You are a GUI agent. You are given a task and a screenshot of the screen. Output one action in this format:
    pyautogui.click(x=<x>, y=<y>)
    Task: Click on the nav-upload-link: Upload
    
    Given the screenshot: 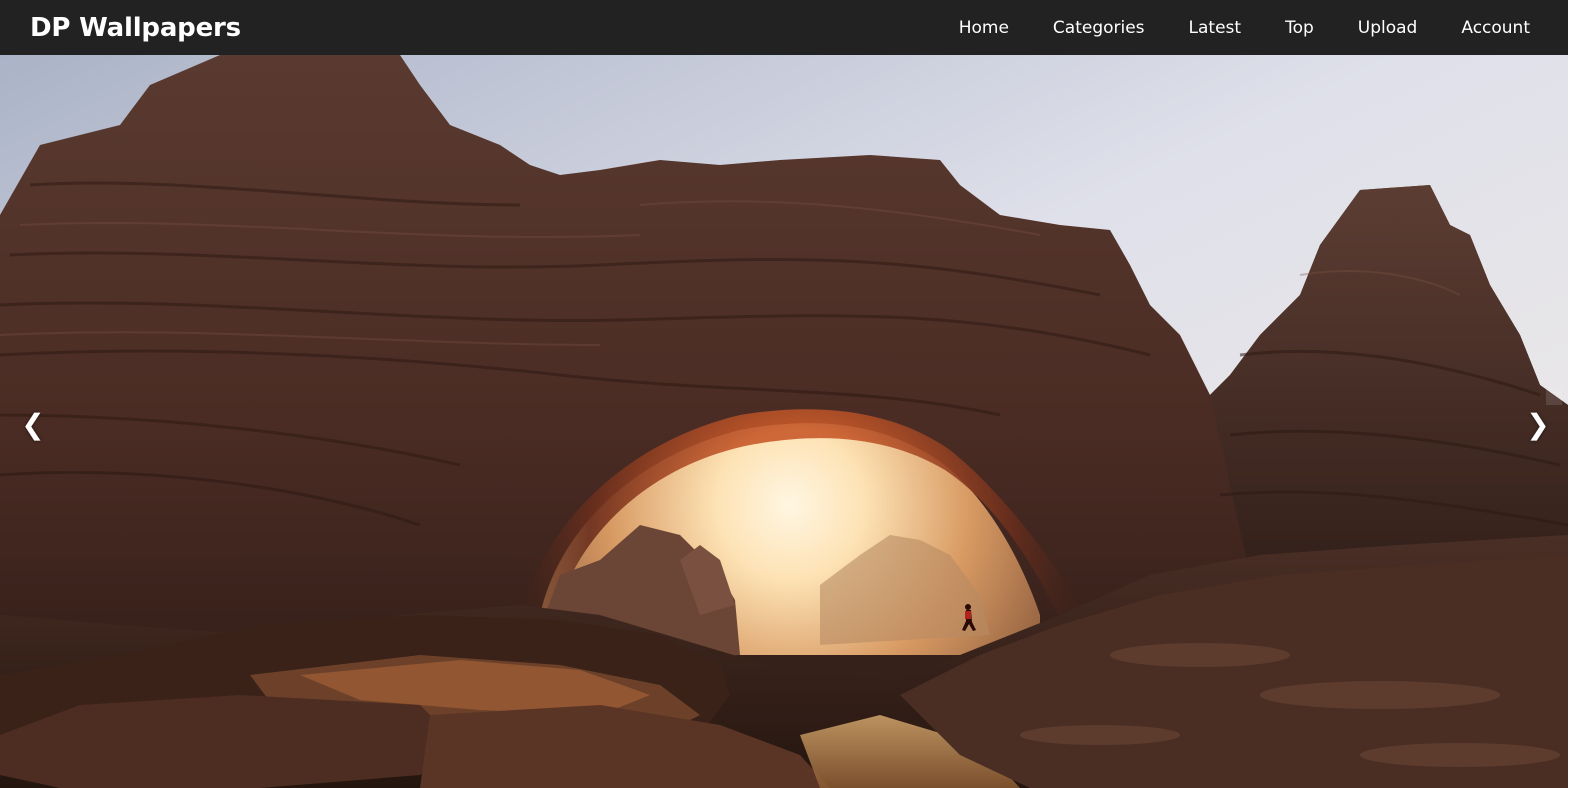 What is the action you would take?
    pyautogui.click(x=1388, y=28)
    